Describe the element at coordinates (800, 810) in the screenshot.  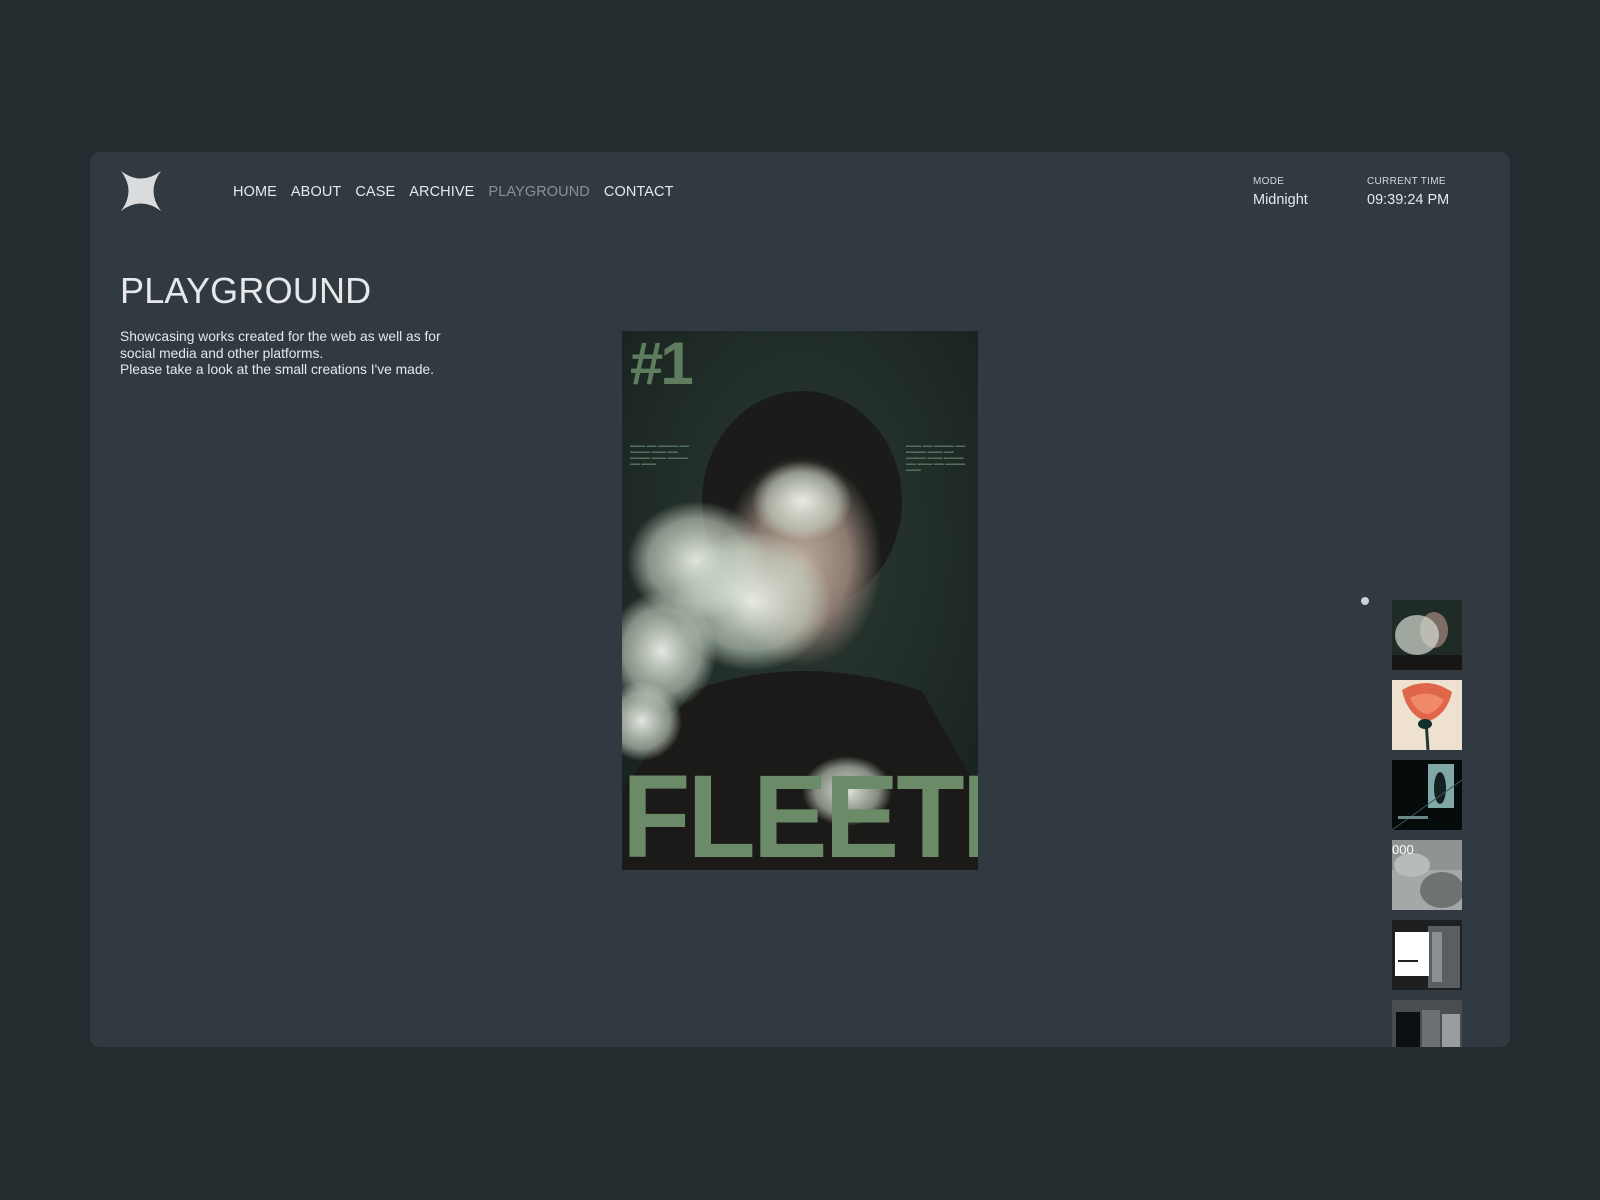
I see `poster-title: FLEETING` at that location.